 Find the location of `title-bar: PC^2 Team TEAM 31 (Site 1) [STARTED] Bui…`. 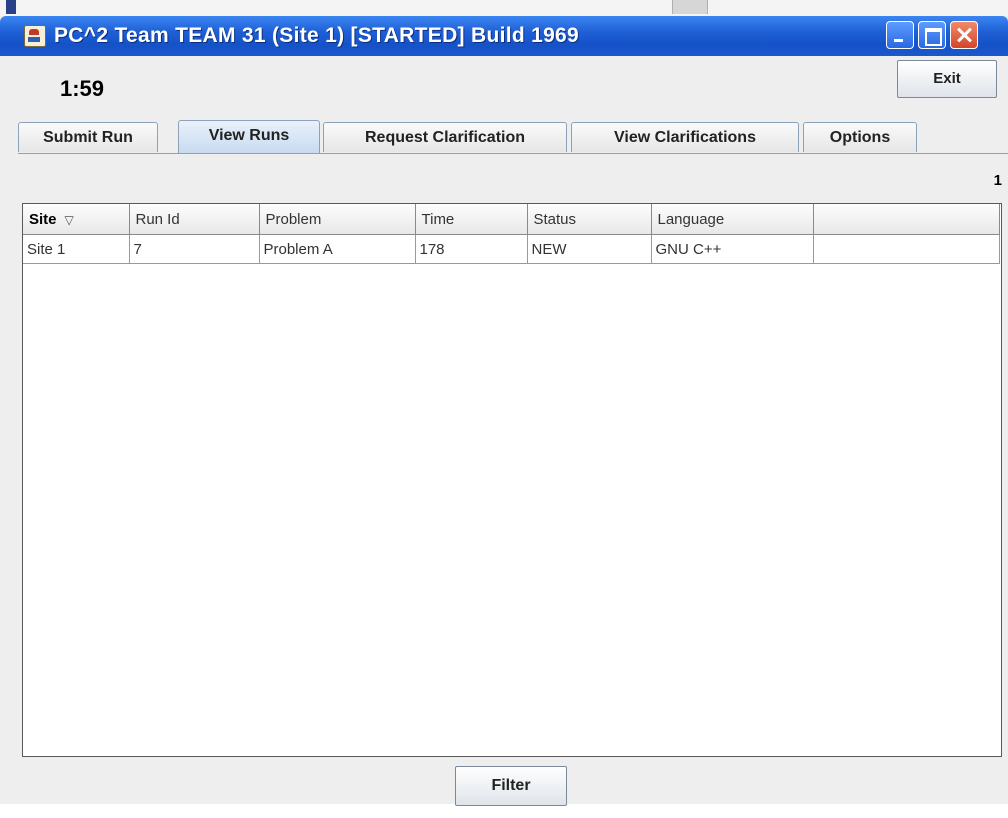

title-bar: PC^2 Team TEAM 31 (Site 1) [STARTED] Bui… is located at coordinates (504, 36).